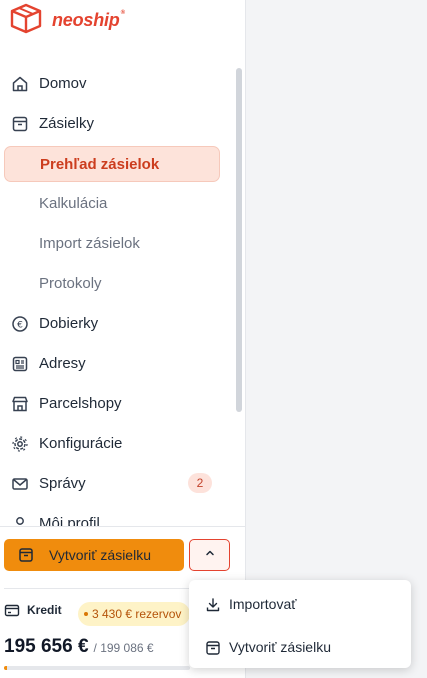  I want to click on dropdown-item-import: Importovať, so click(300, 604).